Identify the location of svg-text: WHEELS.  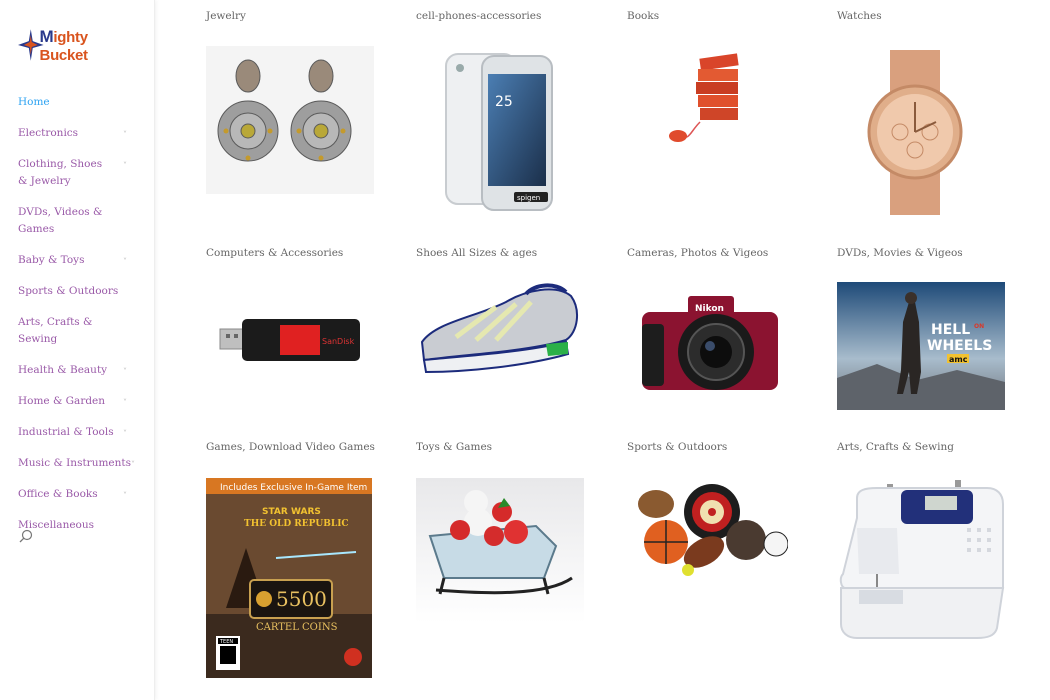
(959, 346).